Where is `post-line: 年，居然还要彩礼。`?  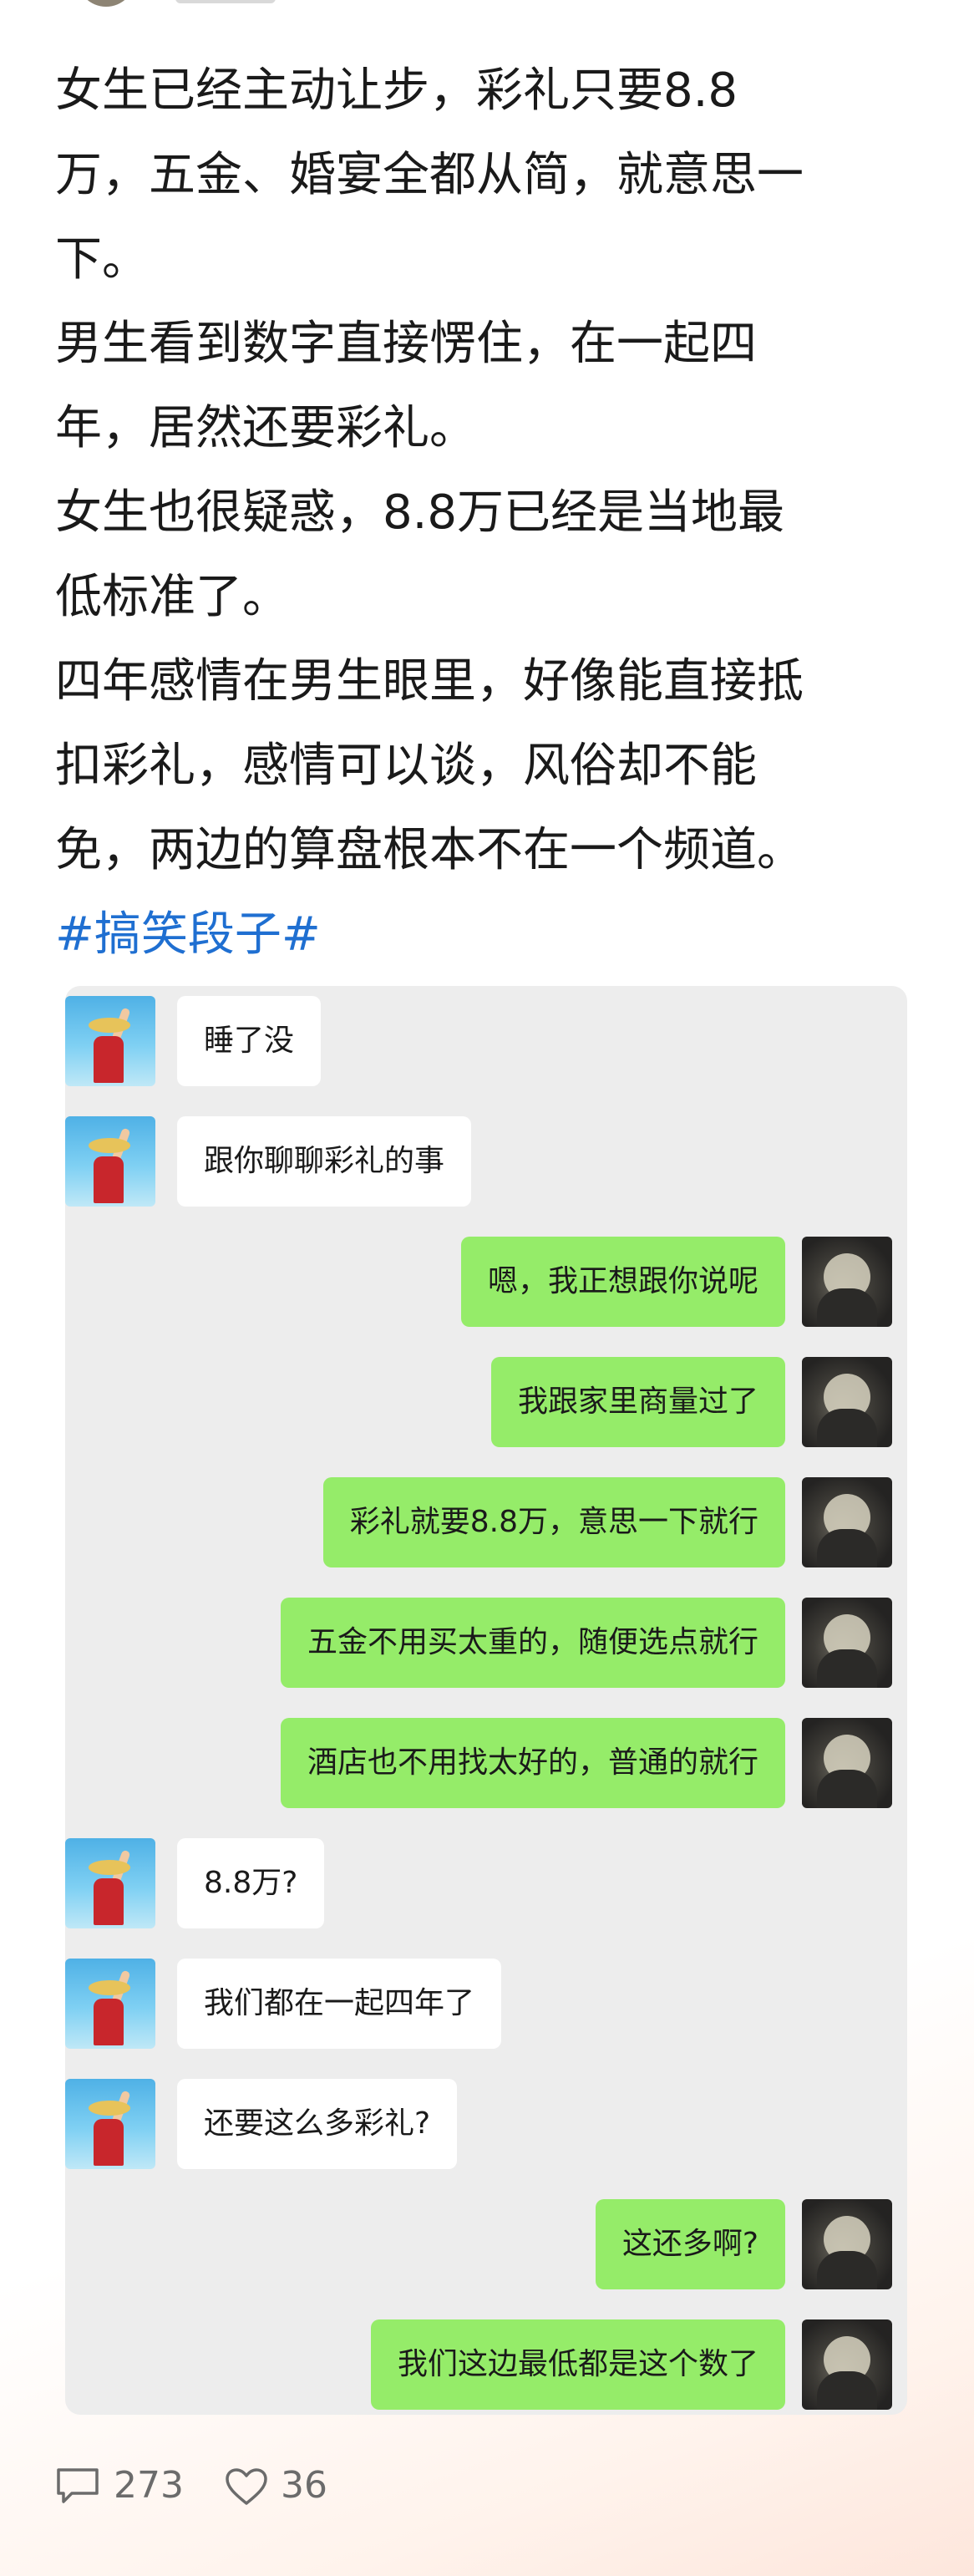 post-line: 年，居然还要彩礼。 is located at coordinates (265, 428).